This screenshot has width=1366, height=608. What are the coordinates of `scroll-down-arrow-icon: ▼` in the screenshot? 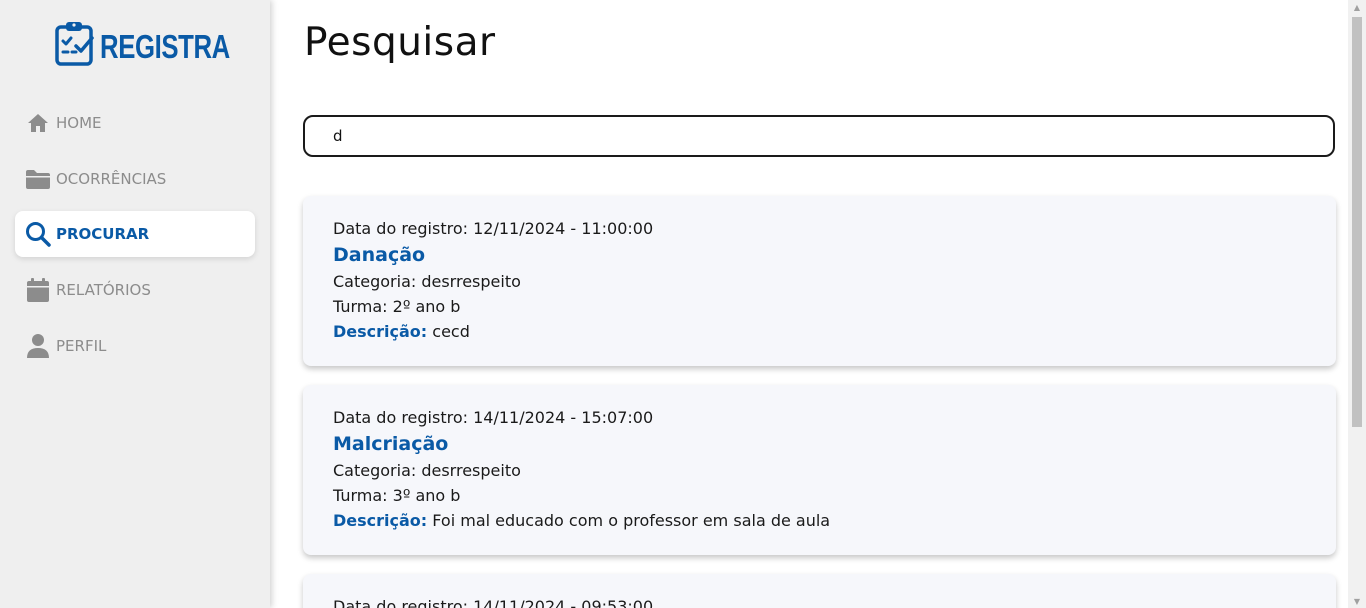 It's located at (1357, 601).